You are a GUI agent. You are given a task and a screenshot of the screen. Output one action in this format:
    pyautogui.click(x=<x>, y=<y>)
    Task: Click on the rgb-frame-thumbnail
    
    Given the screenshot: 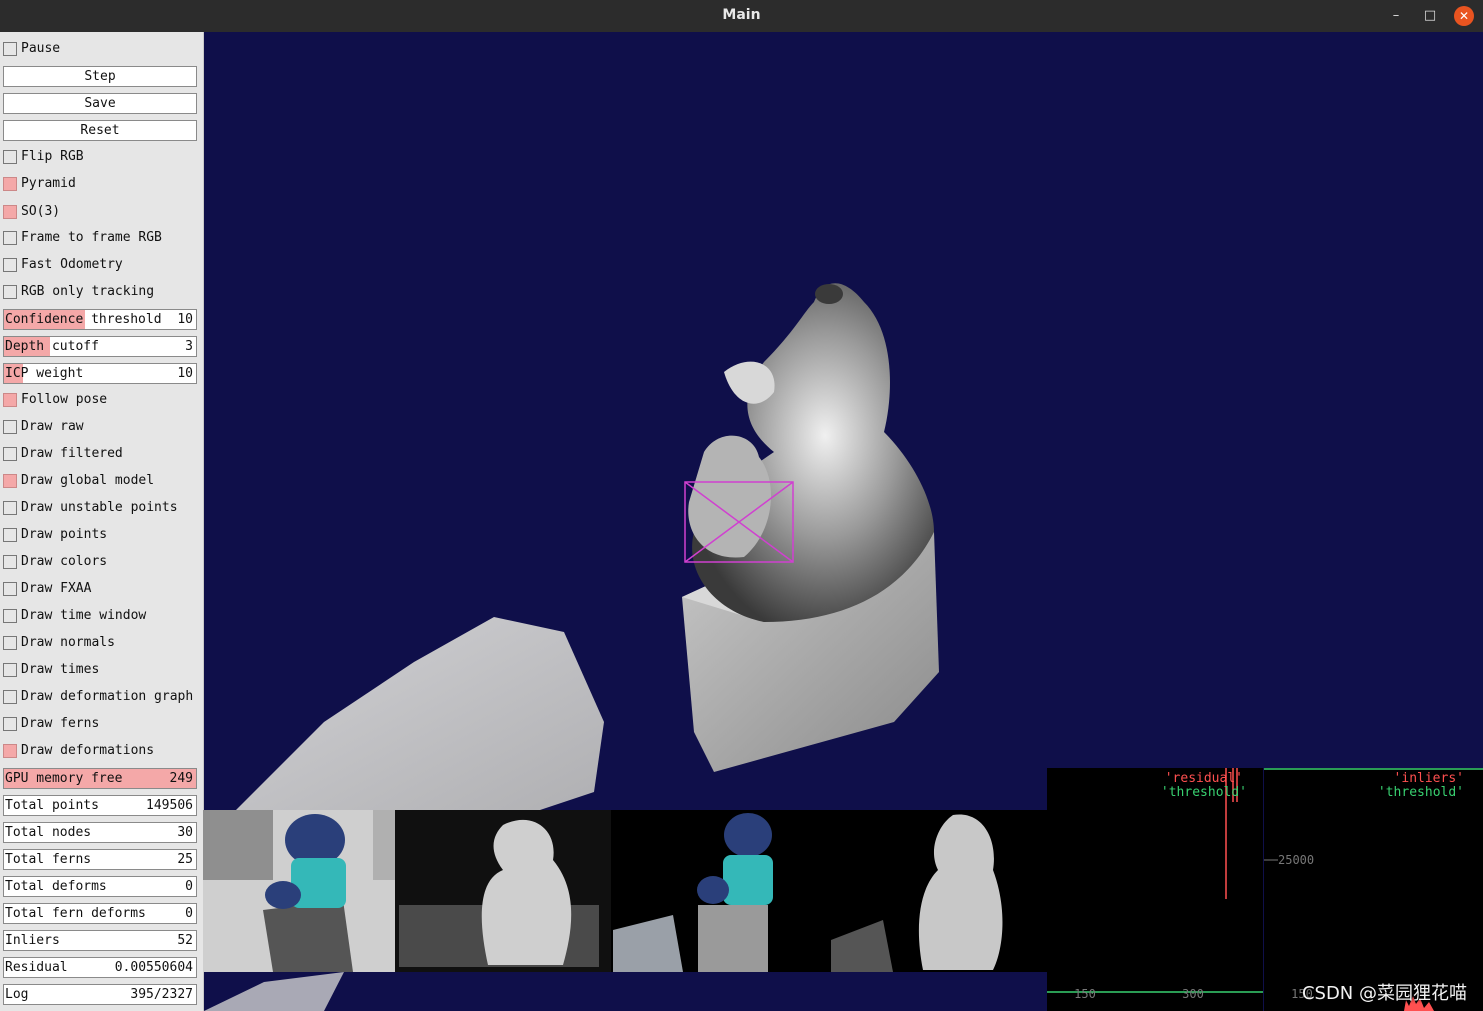 What is the action you would take?
    pyautogui.click(x=299, y=891)
    